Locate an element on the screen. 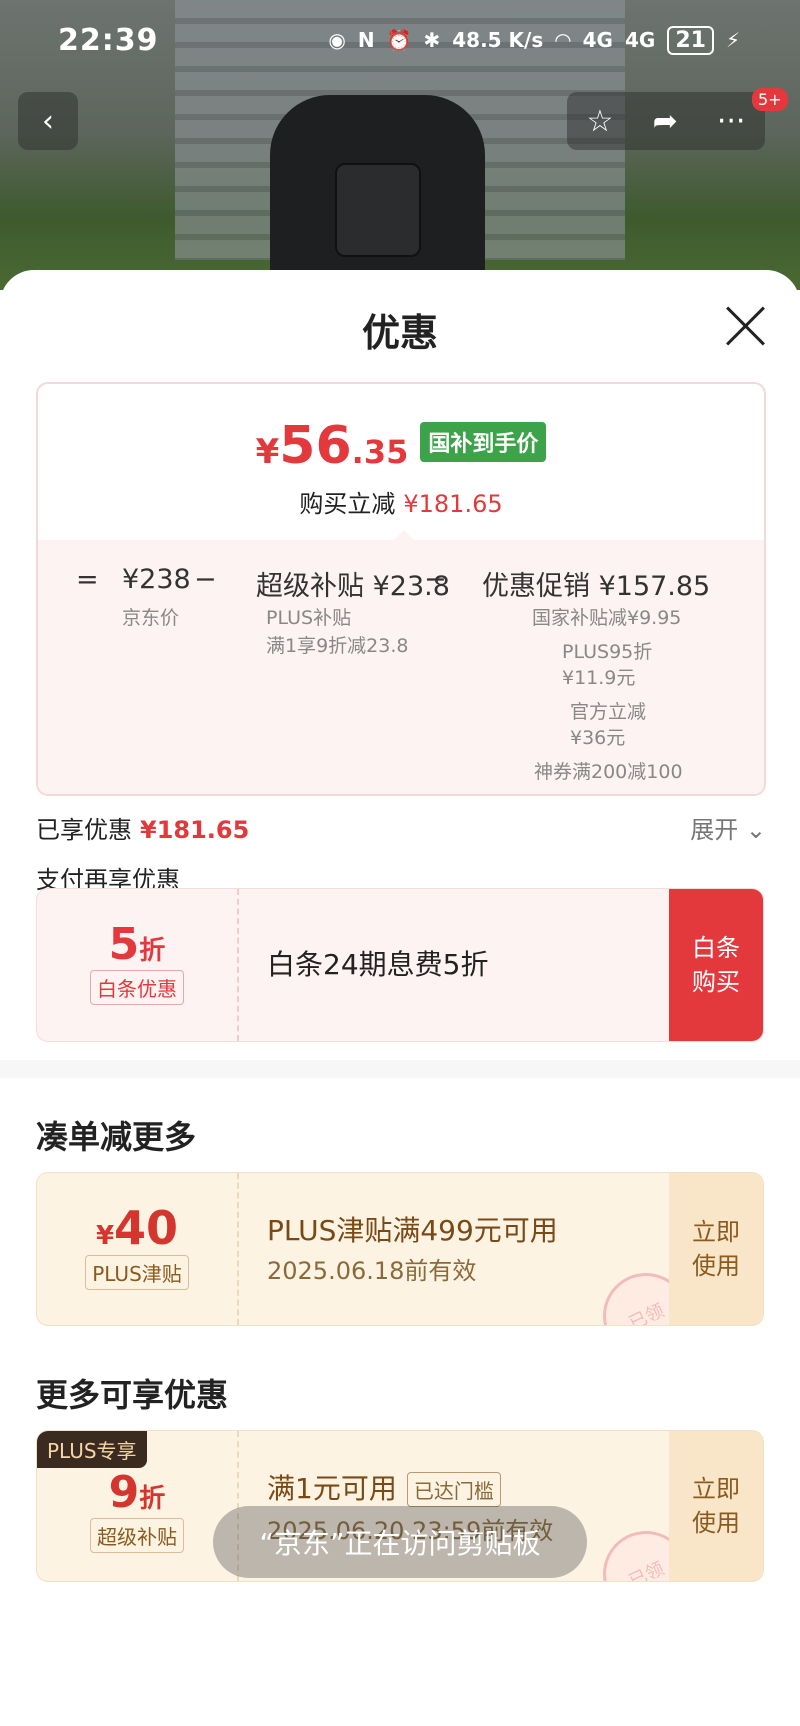 This screenshot has width=800, height=1726. baitiao-discount: 5折 is located at coordinates (137, 944).